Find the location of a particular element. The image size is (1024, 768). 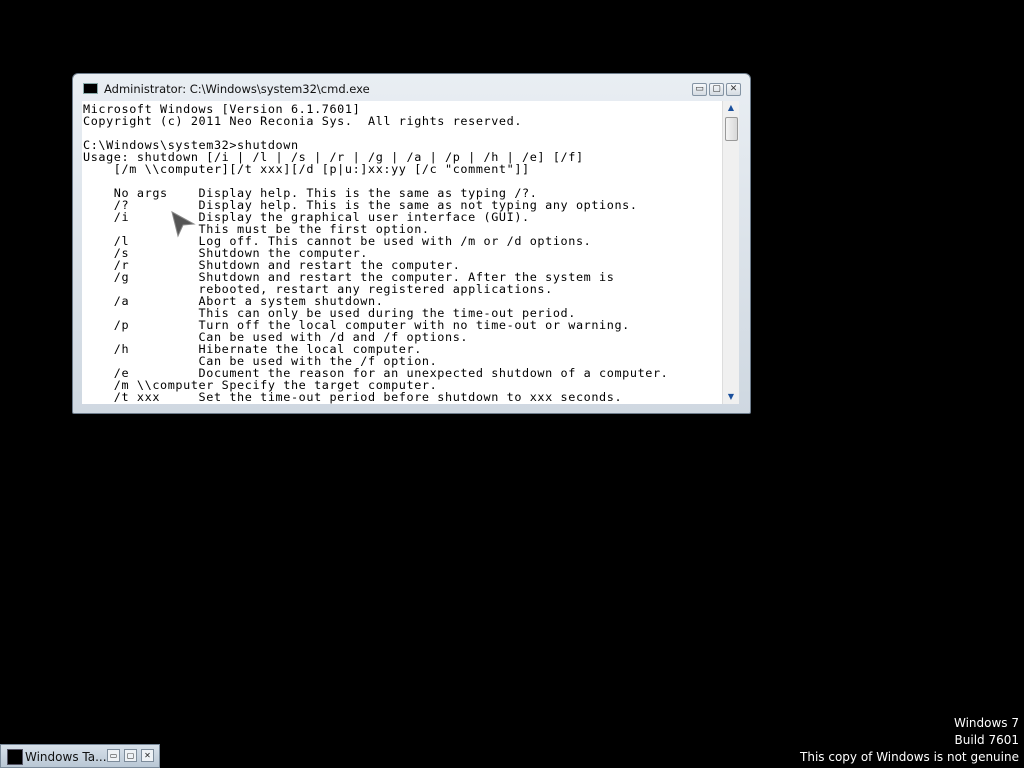

minimized-window: Windows Ta... ▭ ▢ ✕ is located at coordinates (80, 756).